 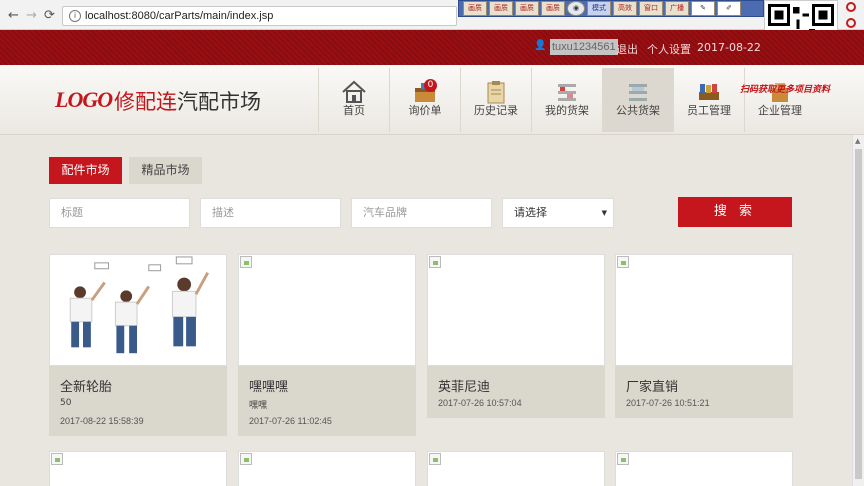 What do you see at coordinates (85, 170) in the screenshot?
I see `tab-parts-market: 配件市场` at bounding box center [85, 170].